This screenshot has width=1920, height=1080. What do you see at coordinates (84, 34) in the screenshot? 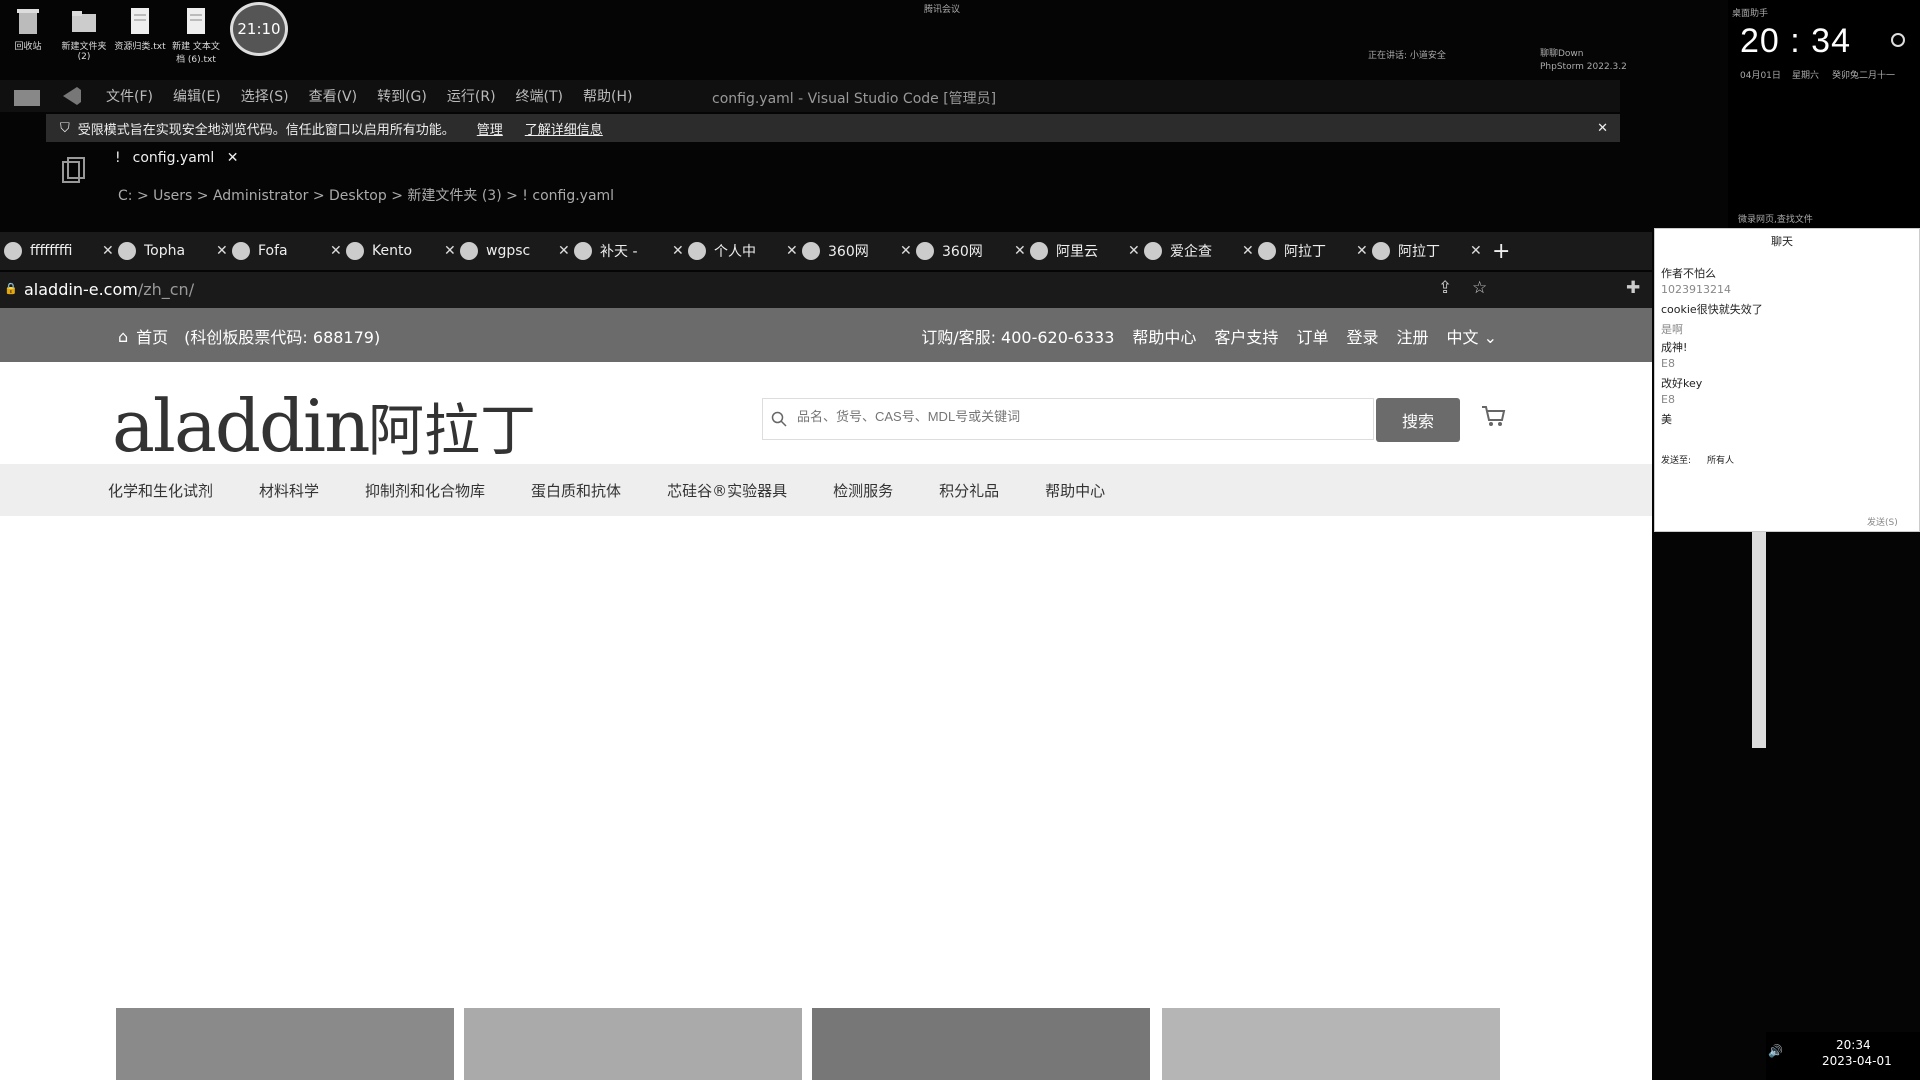
I see `folder-icon: 新建文件夹 (2)` at bounding box center [84, 34].